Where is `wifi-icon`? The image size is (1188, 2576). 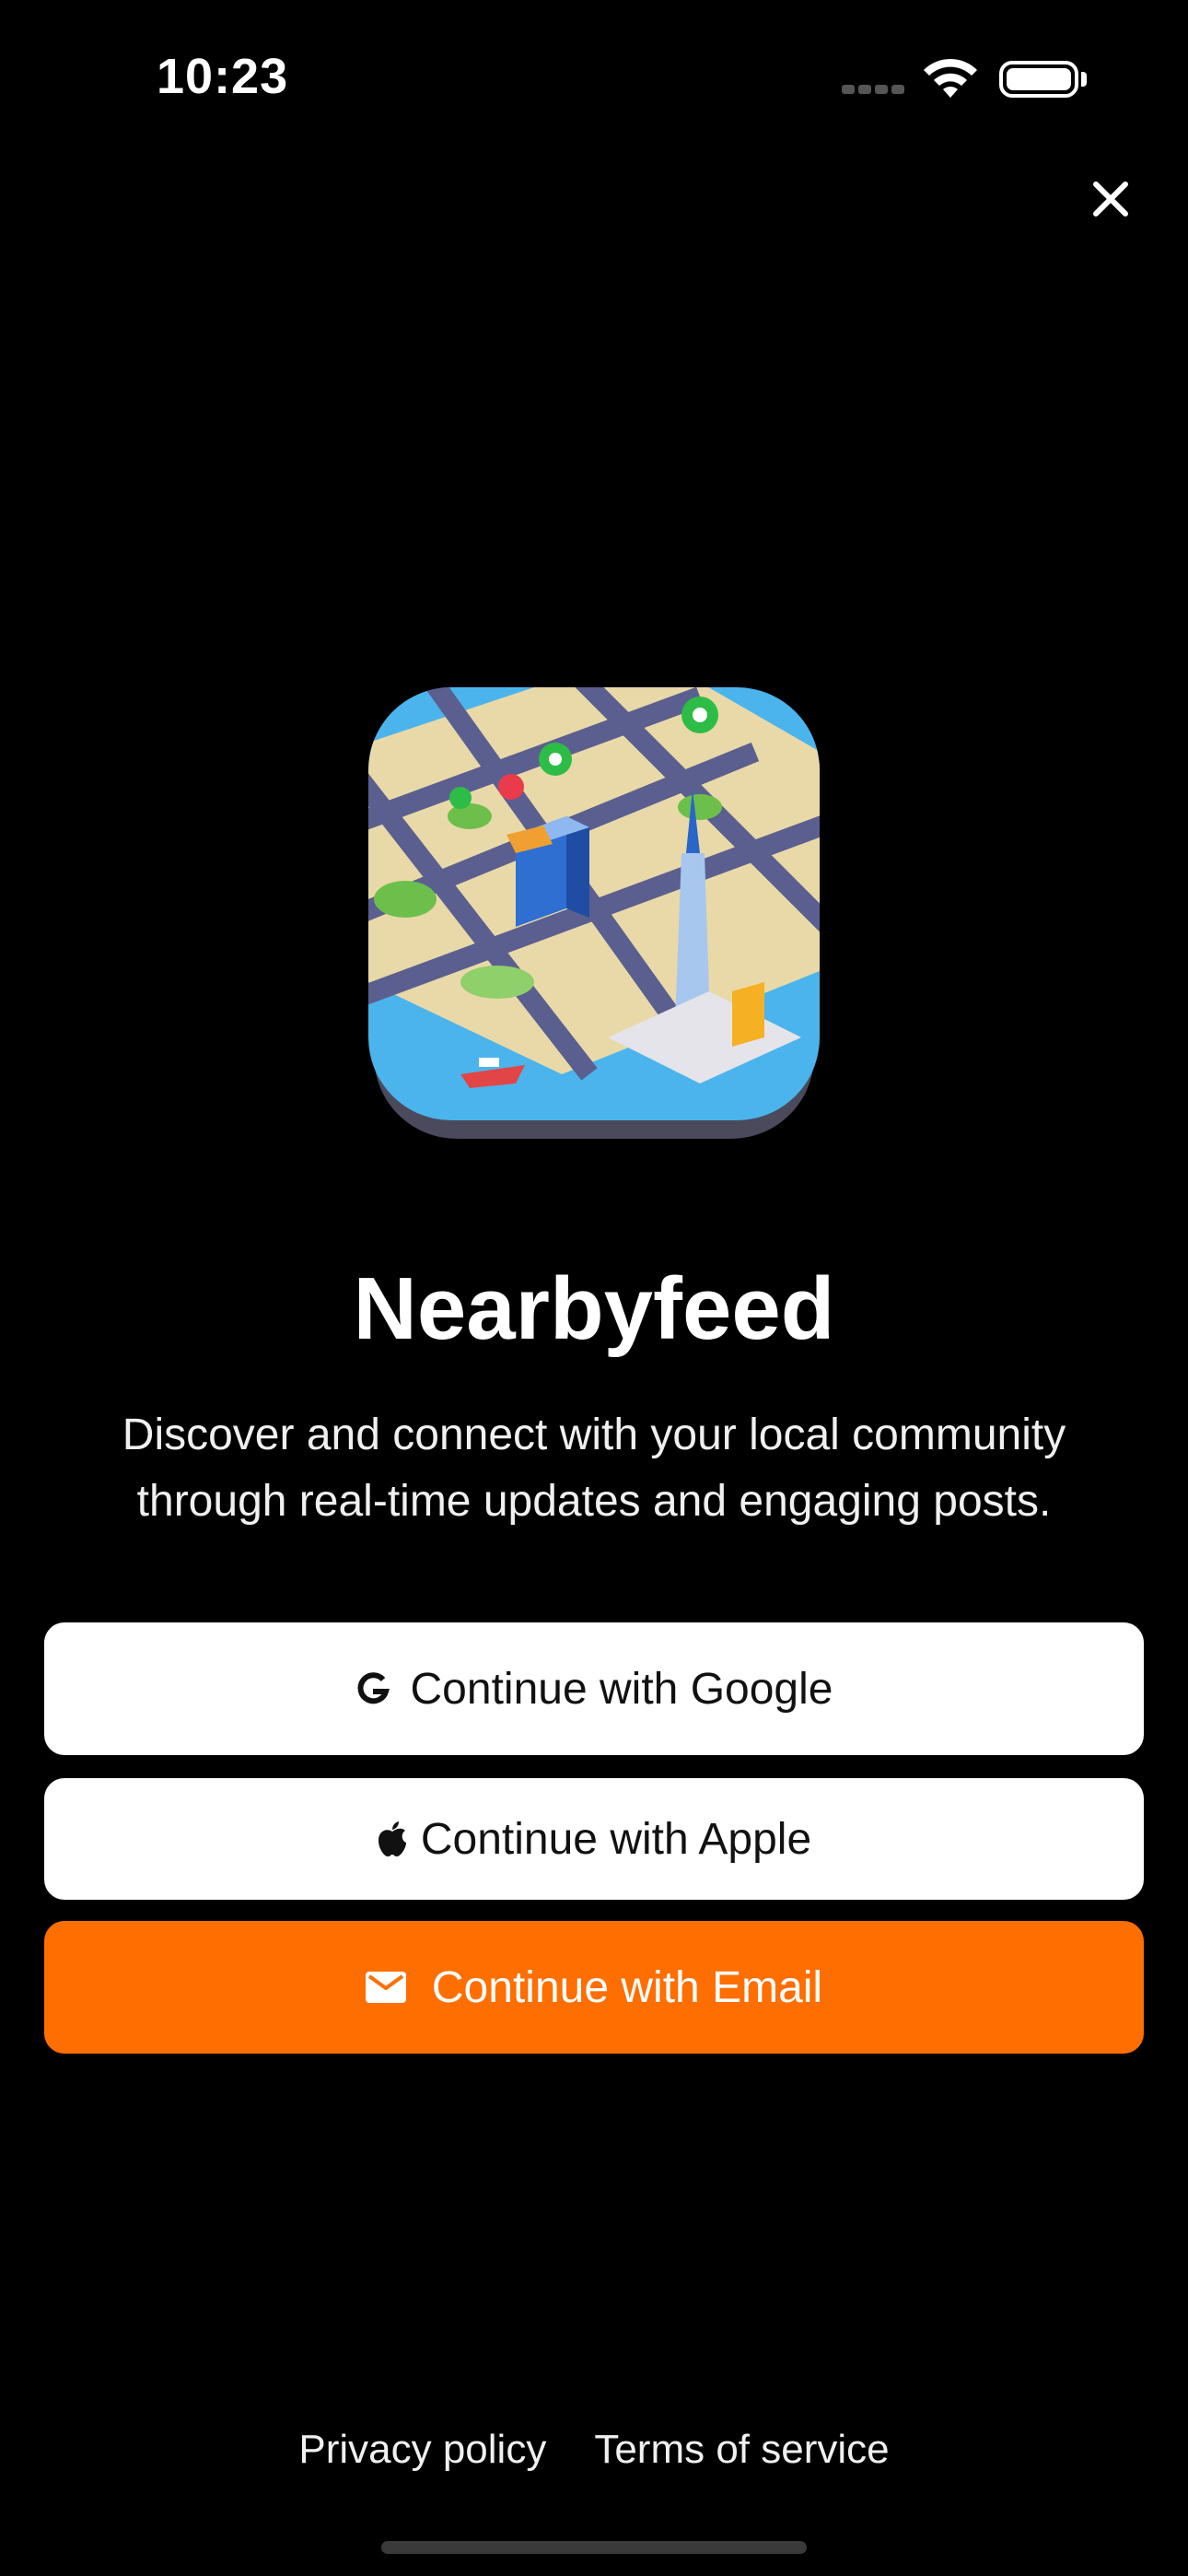 wifi-icon is located at coordinates (951, 78).